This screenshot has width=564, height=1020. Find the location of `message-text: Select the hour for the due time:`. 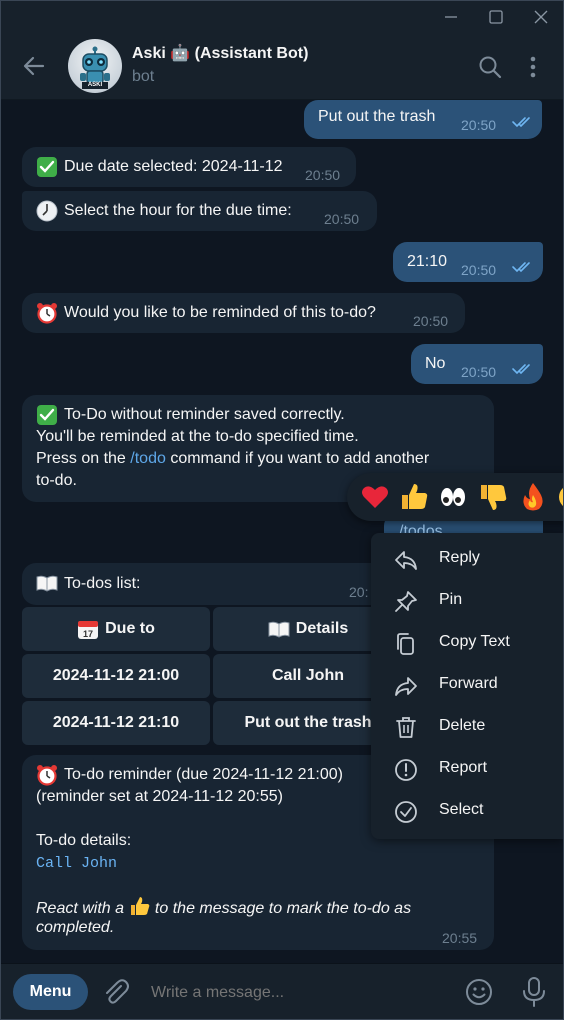

message-text: Select the hour for the due time: is located at coordinates (178, 210).